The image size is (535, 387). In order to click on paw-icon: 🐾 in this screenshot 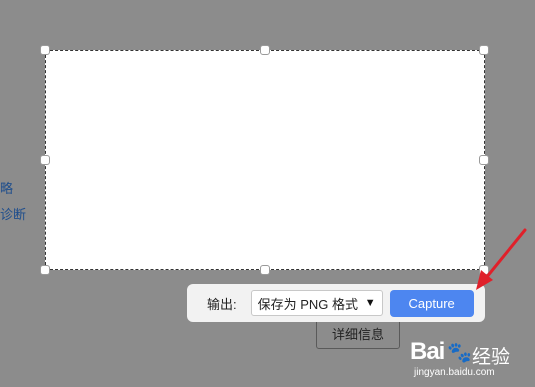, I will do `click(459, 353)`.